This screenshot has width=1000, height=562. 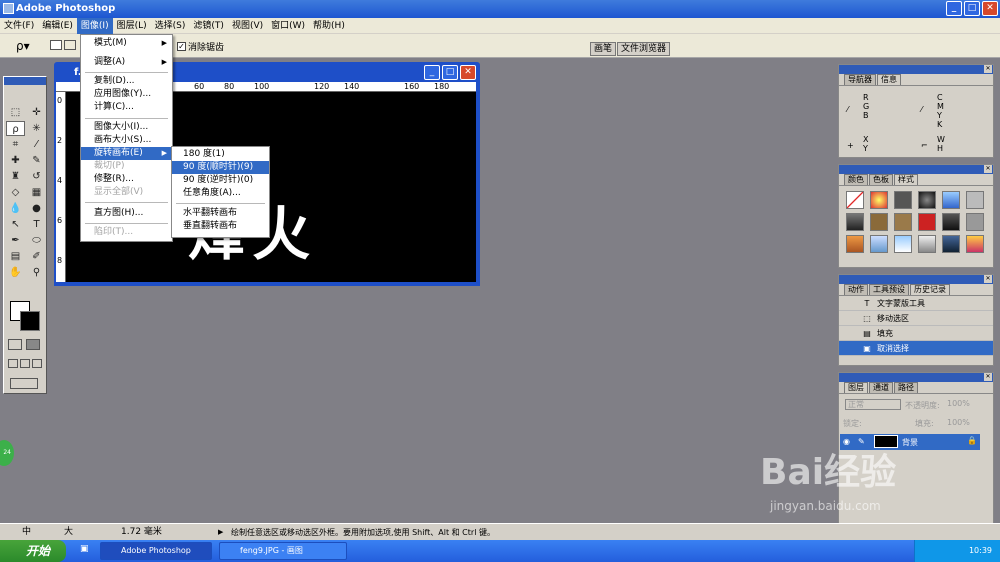 What do you see at coordinates (200, 46) in the screenshot?
I see `antialias-option: ✓ 消除锯齿` at bounding box center [200, 46].